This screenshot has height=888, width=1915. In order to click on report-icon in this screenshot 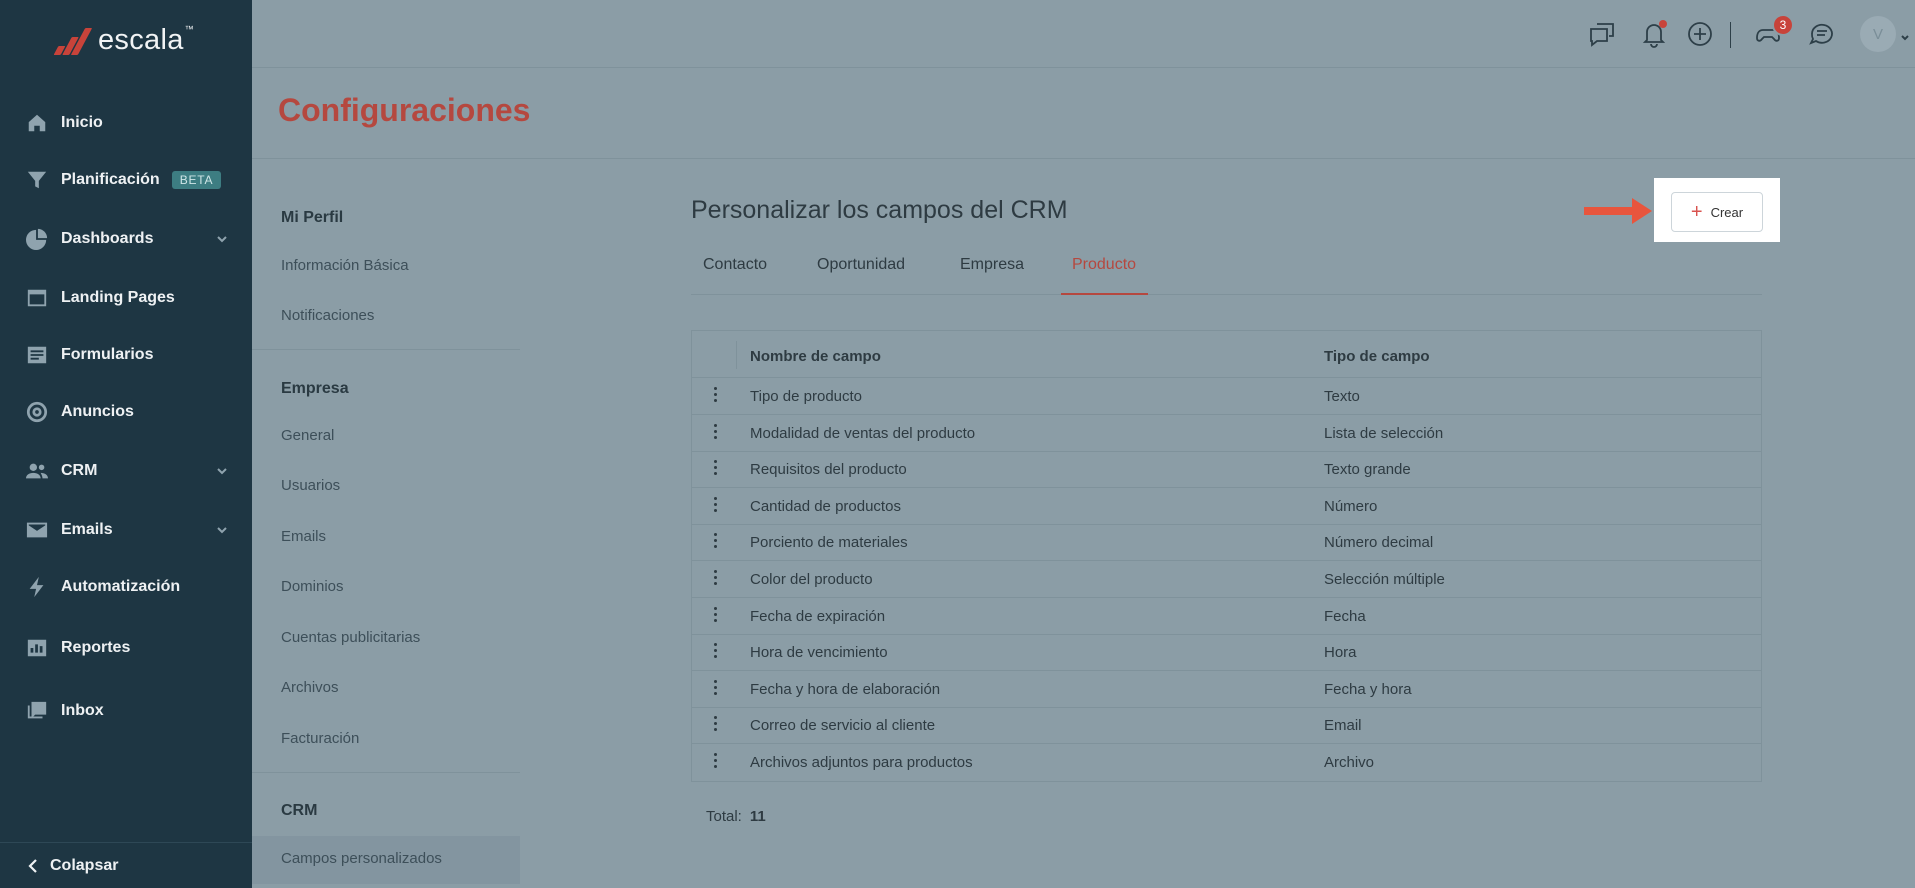, I will do `click(36, 648)`.